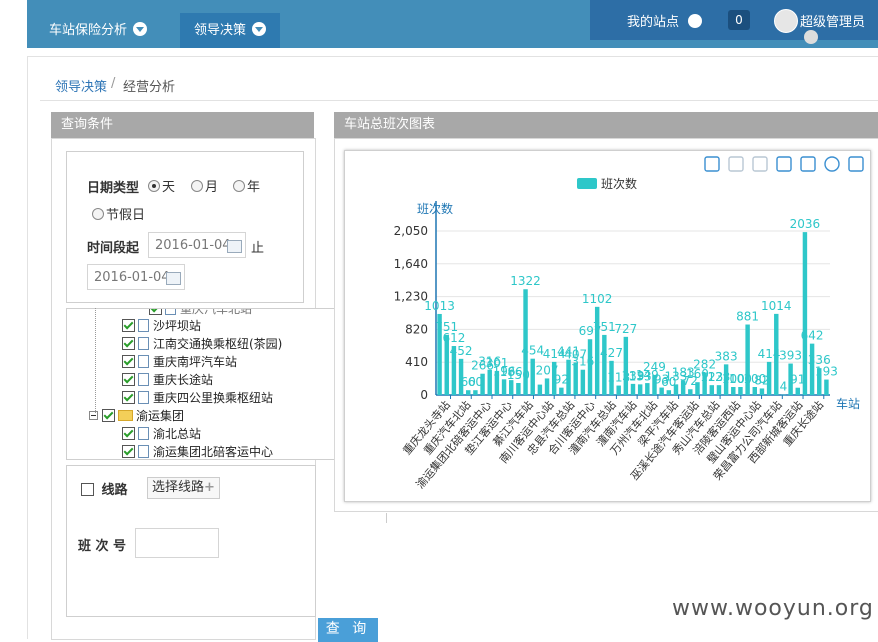  What do you see at coordinates (177, 543) in the screenshot?
I see `trip-number-input` at bounding box center [177, 543].